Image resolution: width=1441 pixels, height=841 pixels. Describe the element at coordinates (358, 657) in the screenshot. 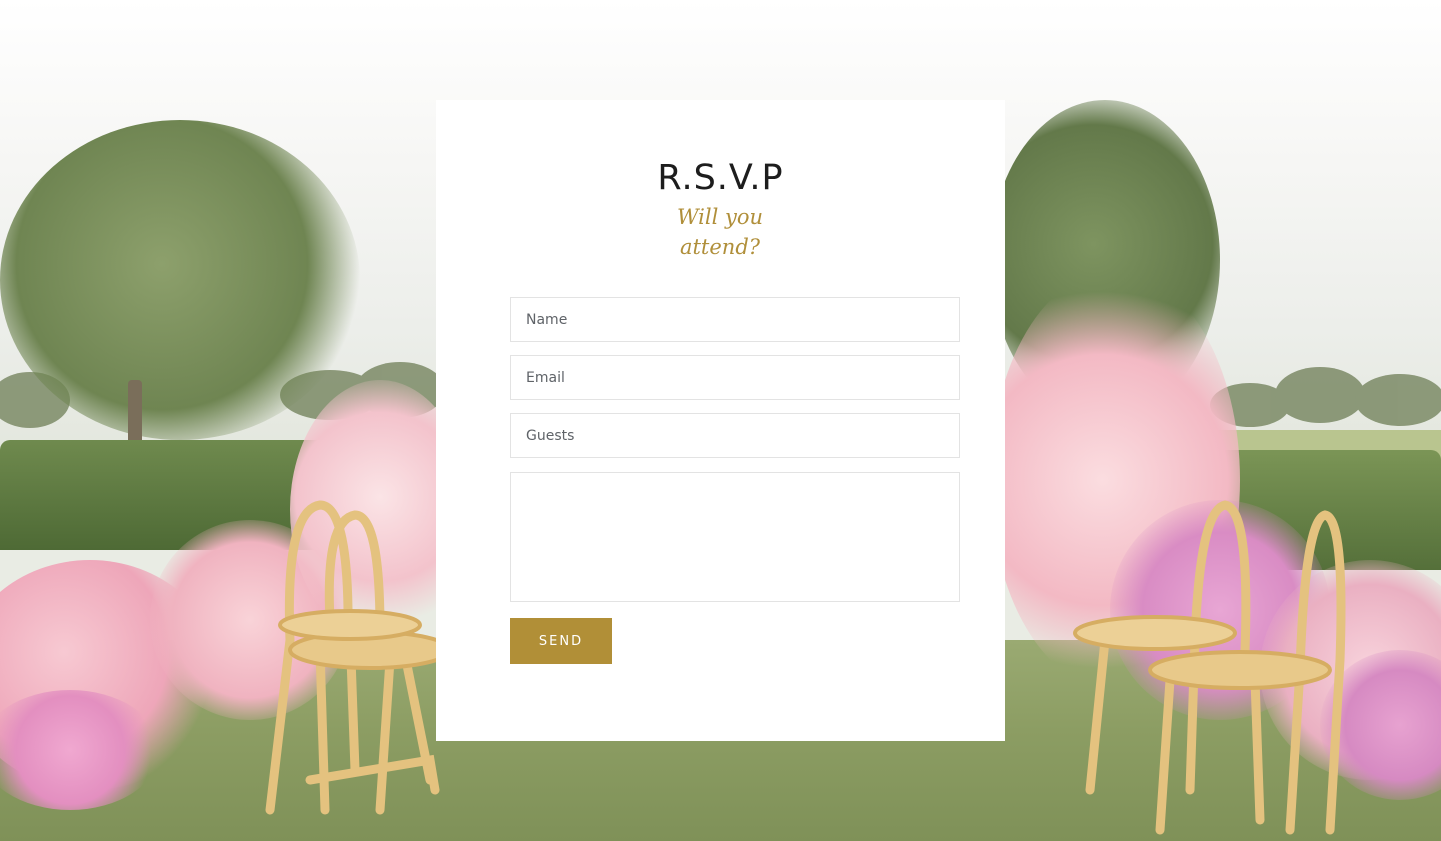

I see `chairs-left` at that location.